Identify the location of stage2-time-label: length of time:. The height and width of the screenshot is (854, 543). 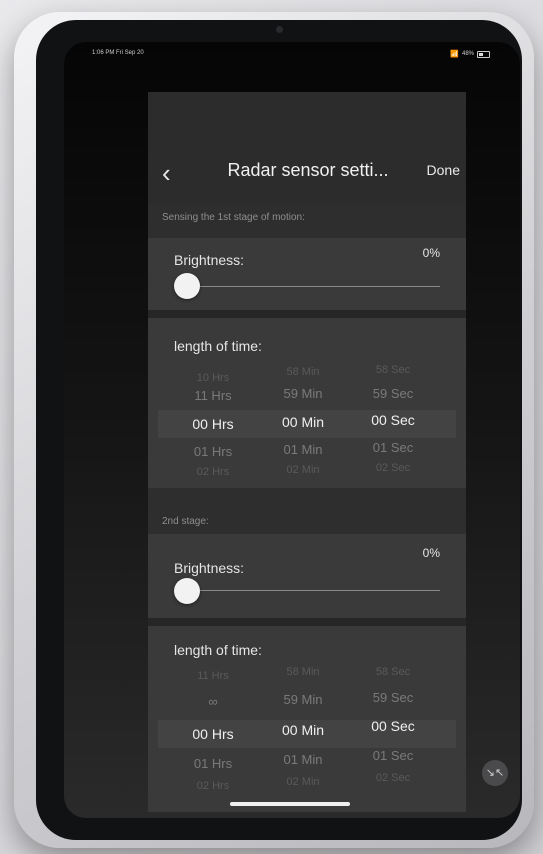
(218, 650).